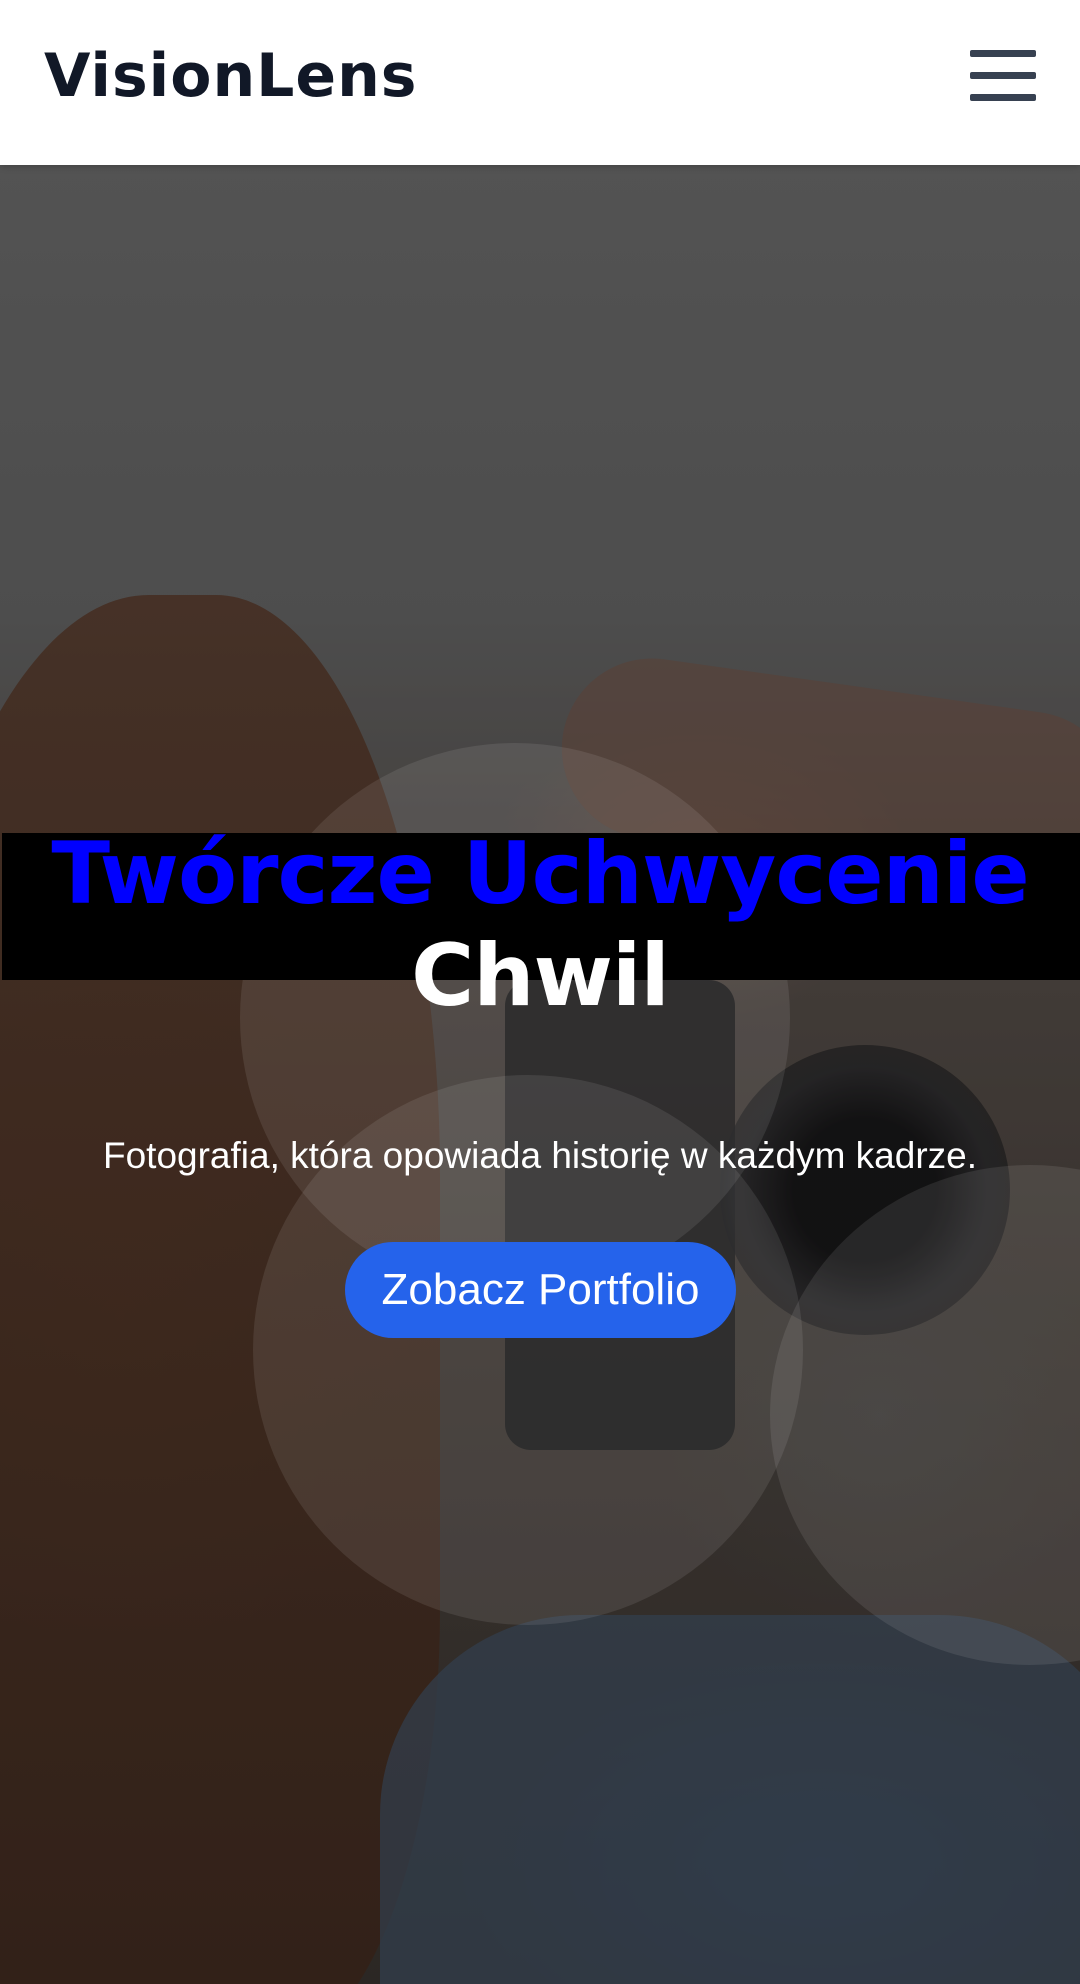  Describe the element at coordinates (540, 874) in the screenshot. I see `hero-title-line-1: Twórcze Uchwycenie` at that location.